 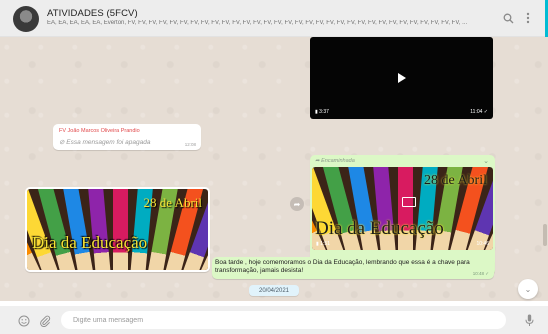 I want to click on video-time: 10:46, so click(x=482, y=244).